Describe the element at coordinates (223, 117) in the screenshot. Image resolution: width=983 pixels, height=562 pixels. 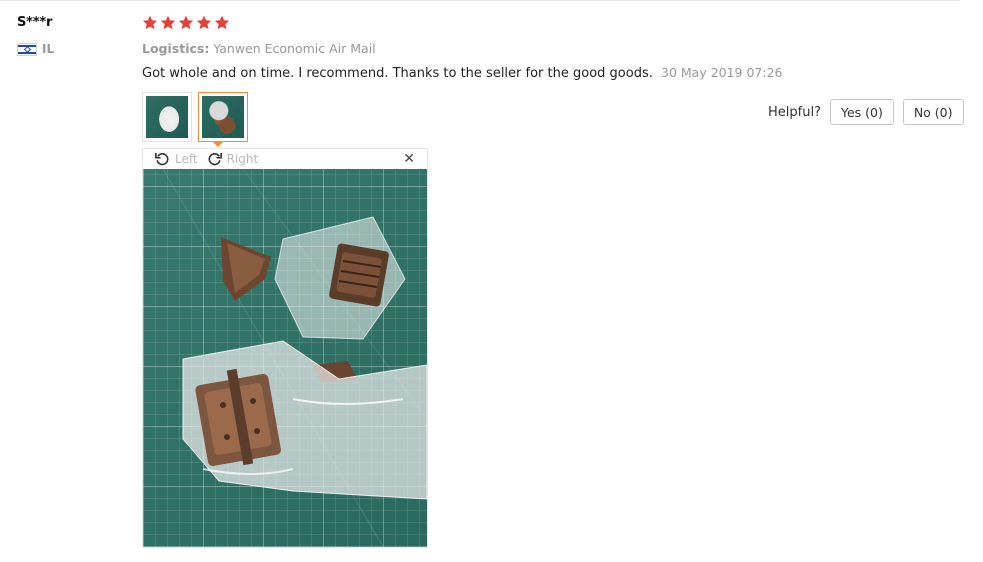
I see `photo-thumbnail-active` at that location.